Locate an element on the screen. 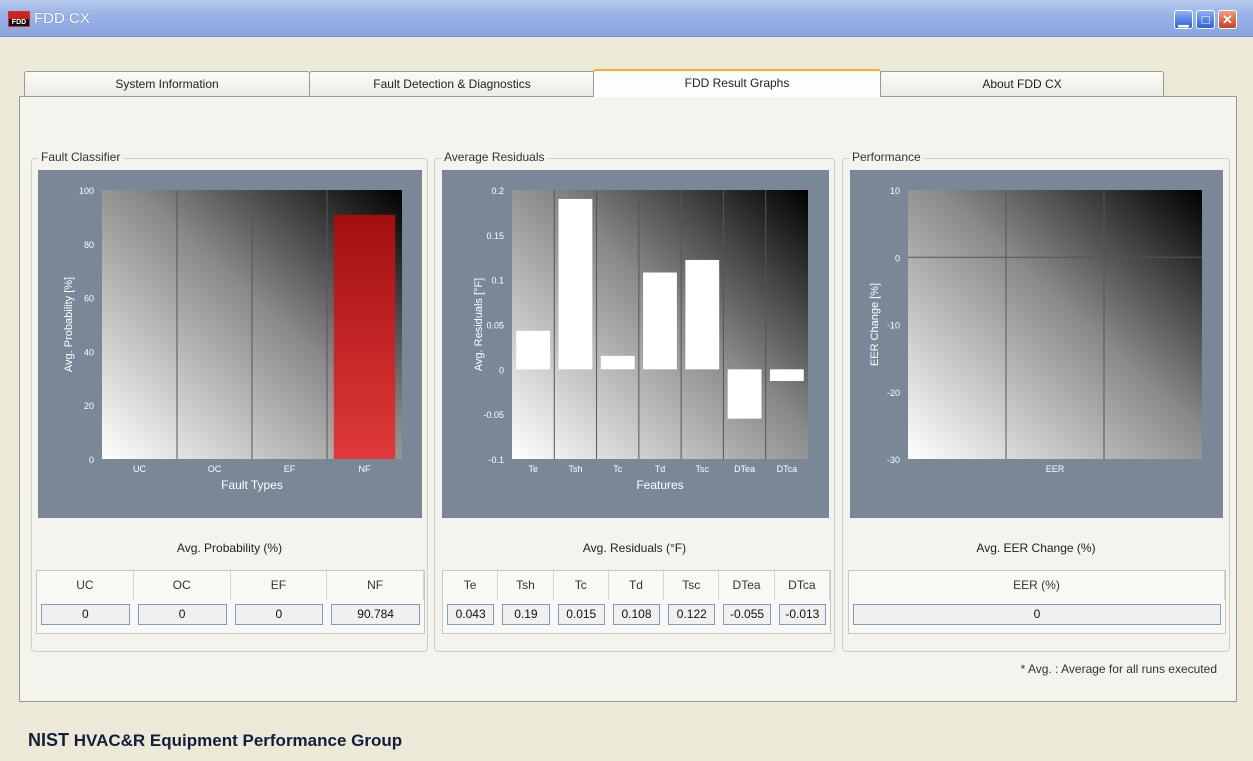 The height and width of the screenshot is (761, 1253). x-tick-label: EF is located at coordinates (290, 469).